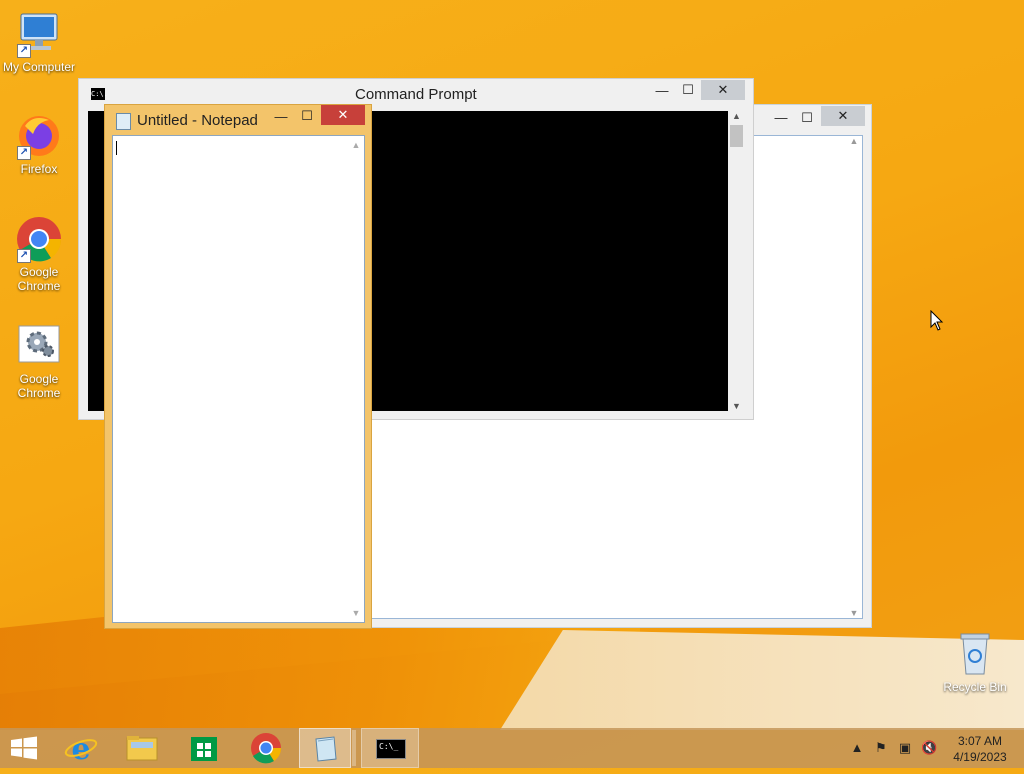 The image size is (1024, 774). What do you see at coordinates (416, 94) in the screenshot?
I see `window-title: Command Prompt` at bounding box center [416, 94].